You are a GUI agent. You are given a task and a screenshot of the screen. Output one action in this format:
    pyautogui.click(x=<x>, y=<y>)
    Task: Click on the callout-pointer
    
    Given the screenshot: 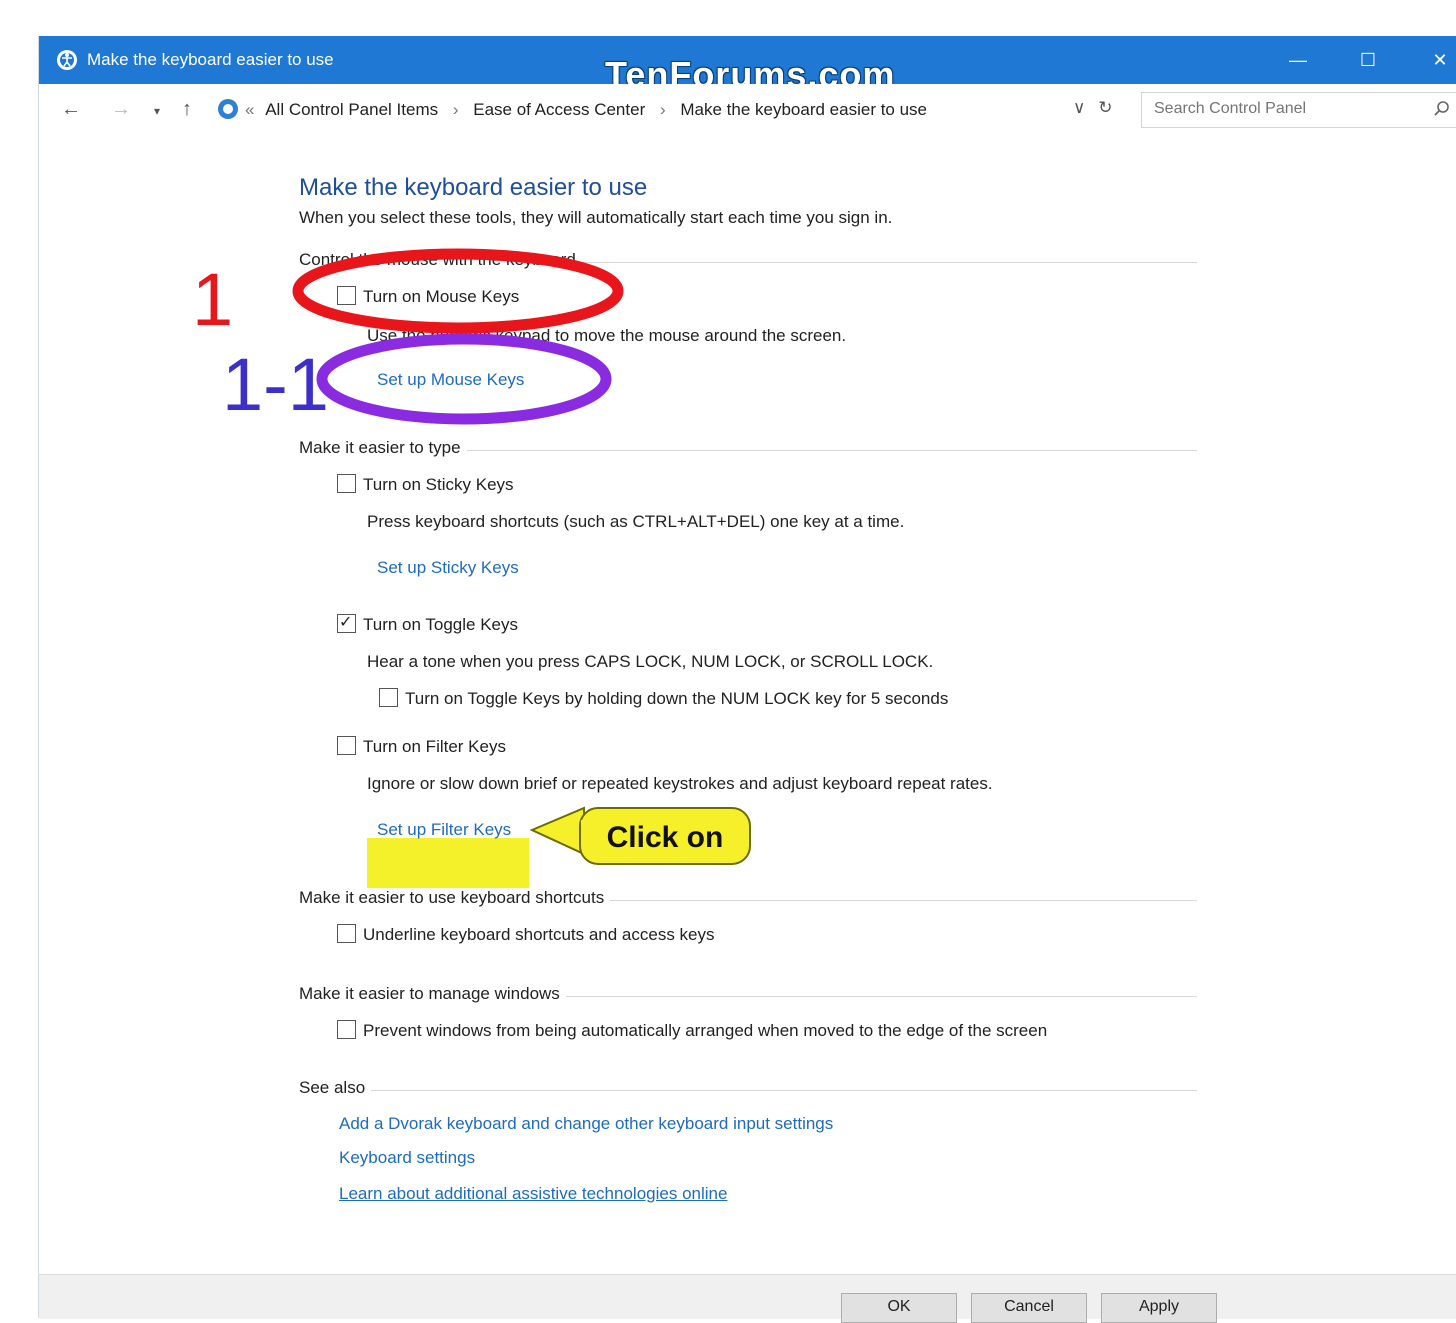 What is the action you would take?
    pyautogui.click(x=557, y=831)
    